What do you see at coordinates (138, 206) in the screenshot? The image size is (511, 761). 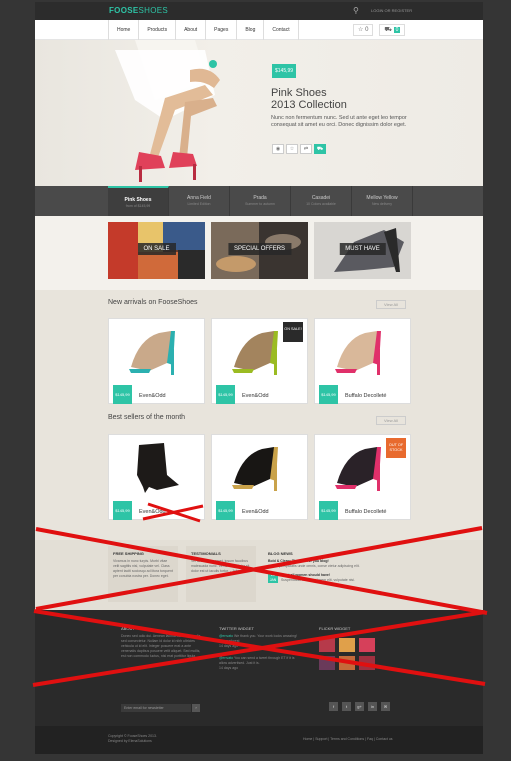 I see `slider-tab-sub: from of $145,99` at bounding box center [138, 206].